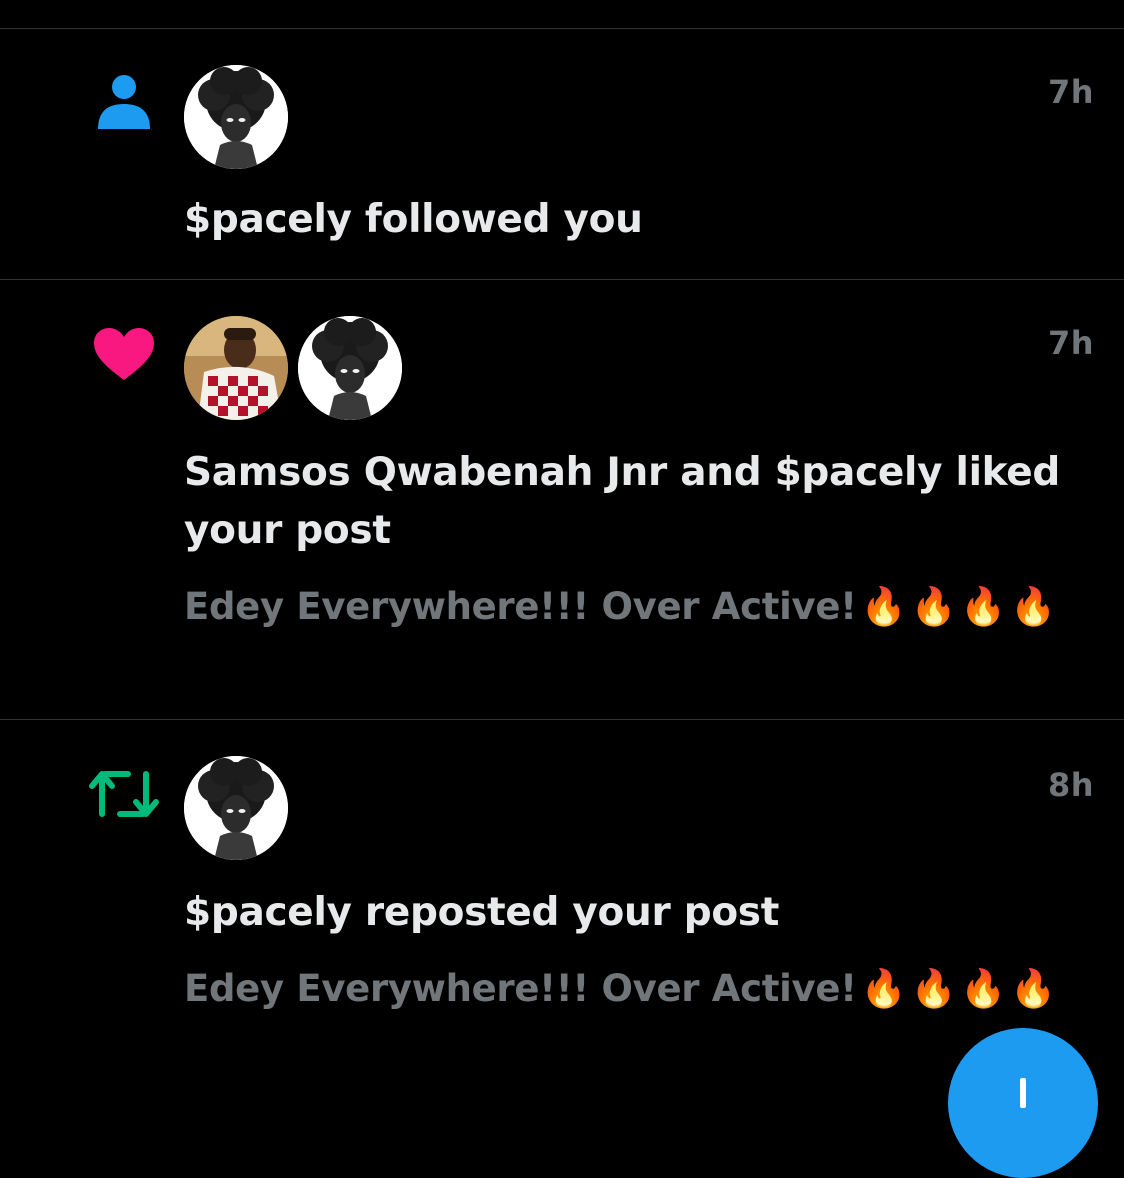 This screenshot has height=1178, width=1124. Describe the element at coordinates (124, 104) in the screenshot. I see `person-icon` at that location.